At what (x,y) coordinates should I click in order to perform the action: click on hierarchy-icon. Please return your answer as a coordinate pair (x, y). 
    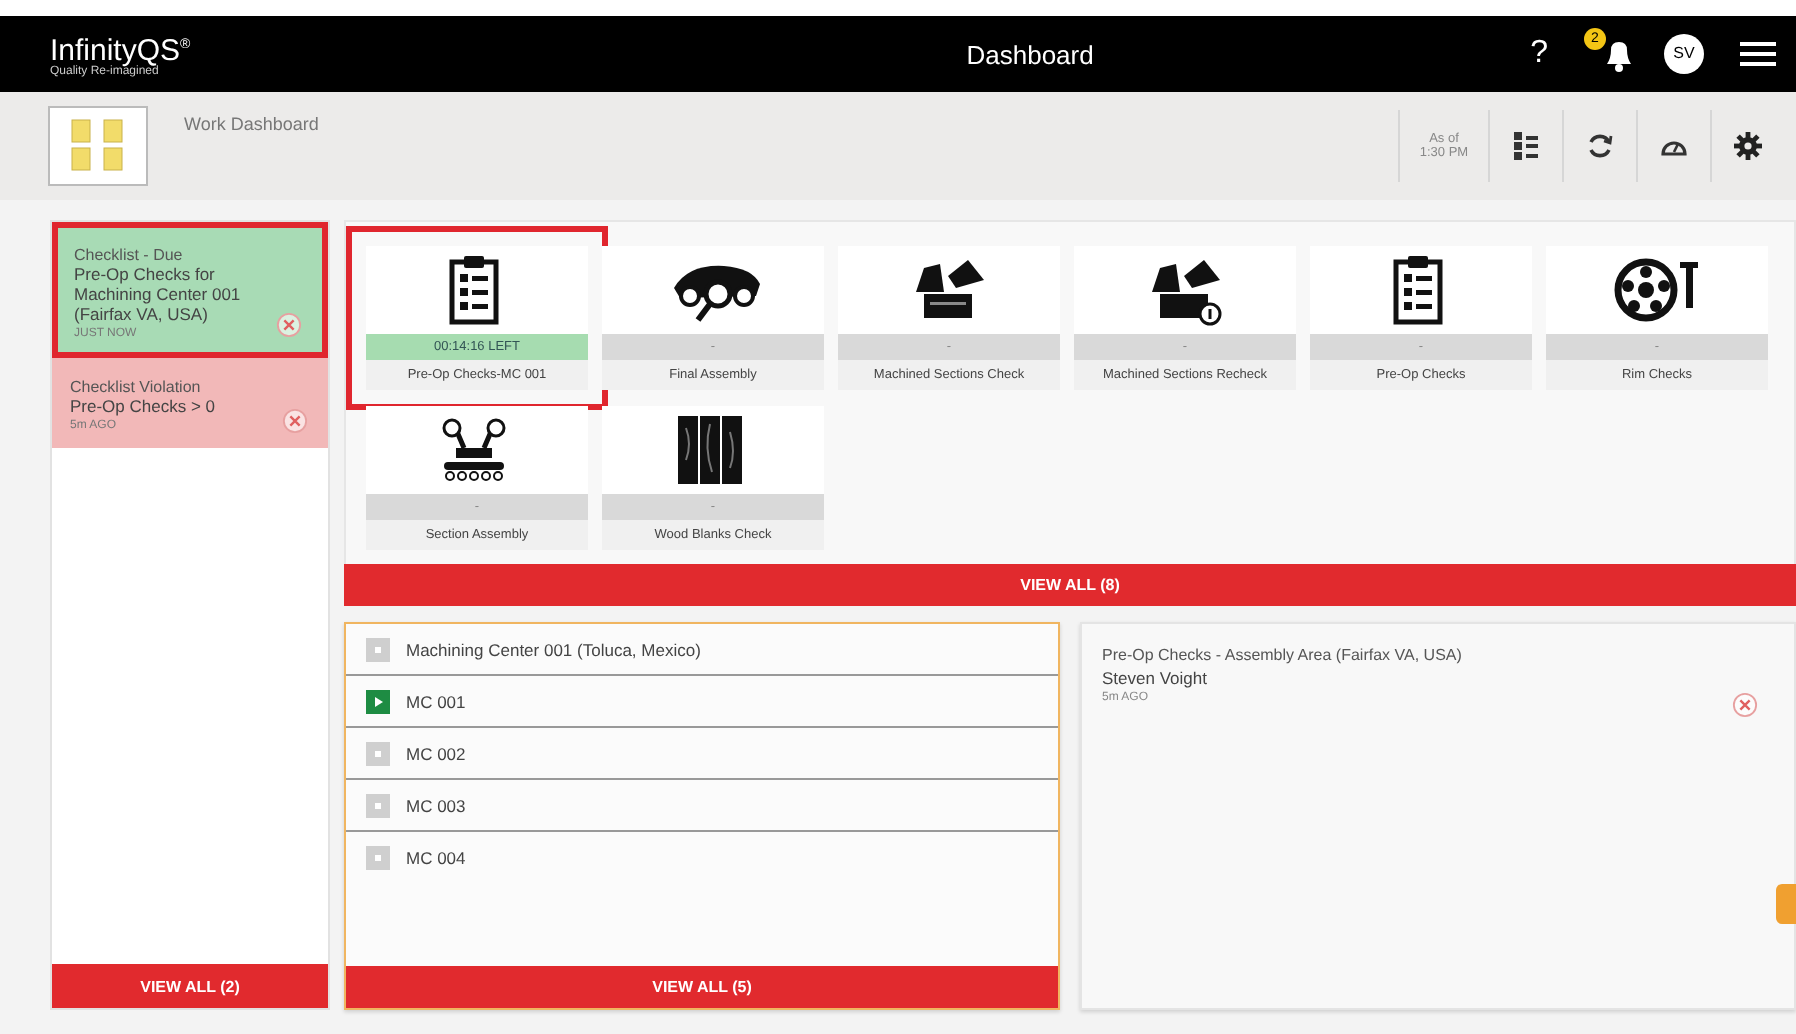
    Looking at the image, I should click on (1526, 146).